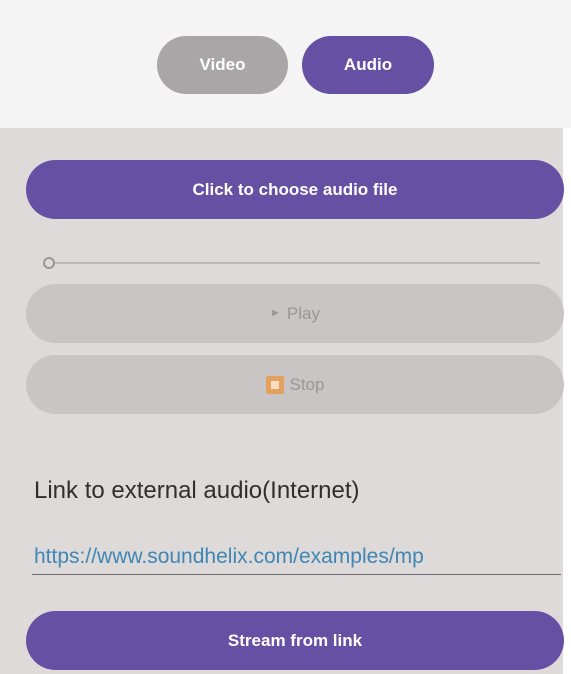  Describe the element at coordinates (307, 384) in the screenshot. I see `stop-button-label: Stop` at that location.